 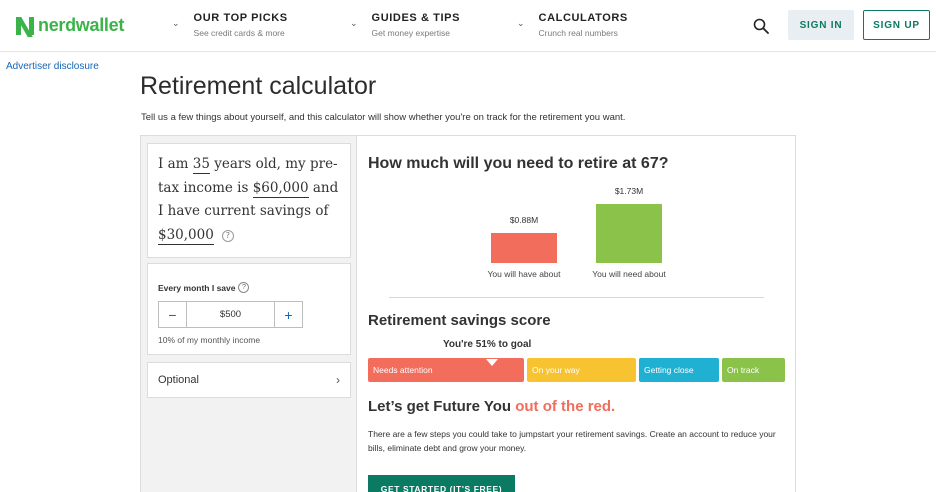 What do you see at coordinates (280, 188) in the screenshot?
I see `income-input: $60,000` at bounding box center [280, 188].